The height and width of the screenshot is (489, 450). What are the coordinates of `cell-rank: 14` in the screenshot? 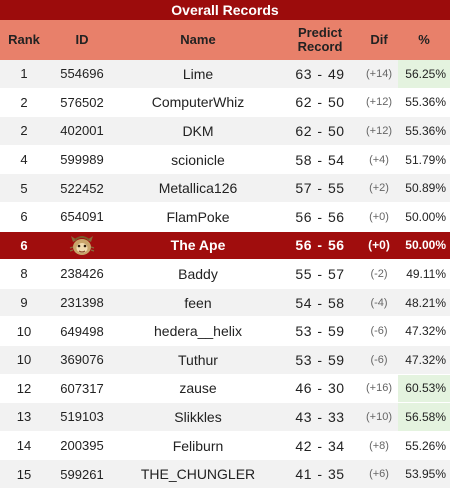 It's located at (24, 446).